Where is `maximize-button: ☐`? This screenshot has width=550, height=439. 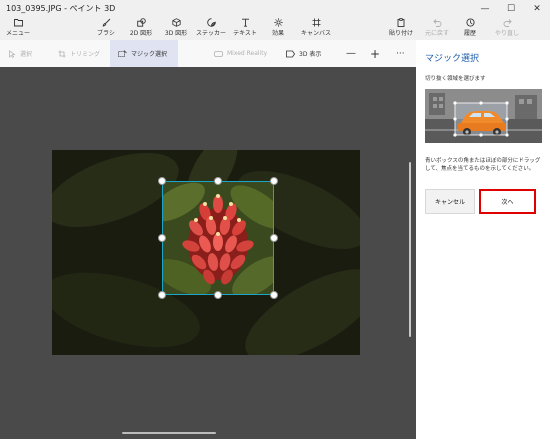
maximize-button: ☐ is located at coordinates (511, 9).